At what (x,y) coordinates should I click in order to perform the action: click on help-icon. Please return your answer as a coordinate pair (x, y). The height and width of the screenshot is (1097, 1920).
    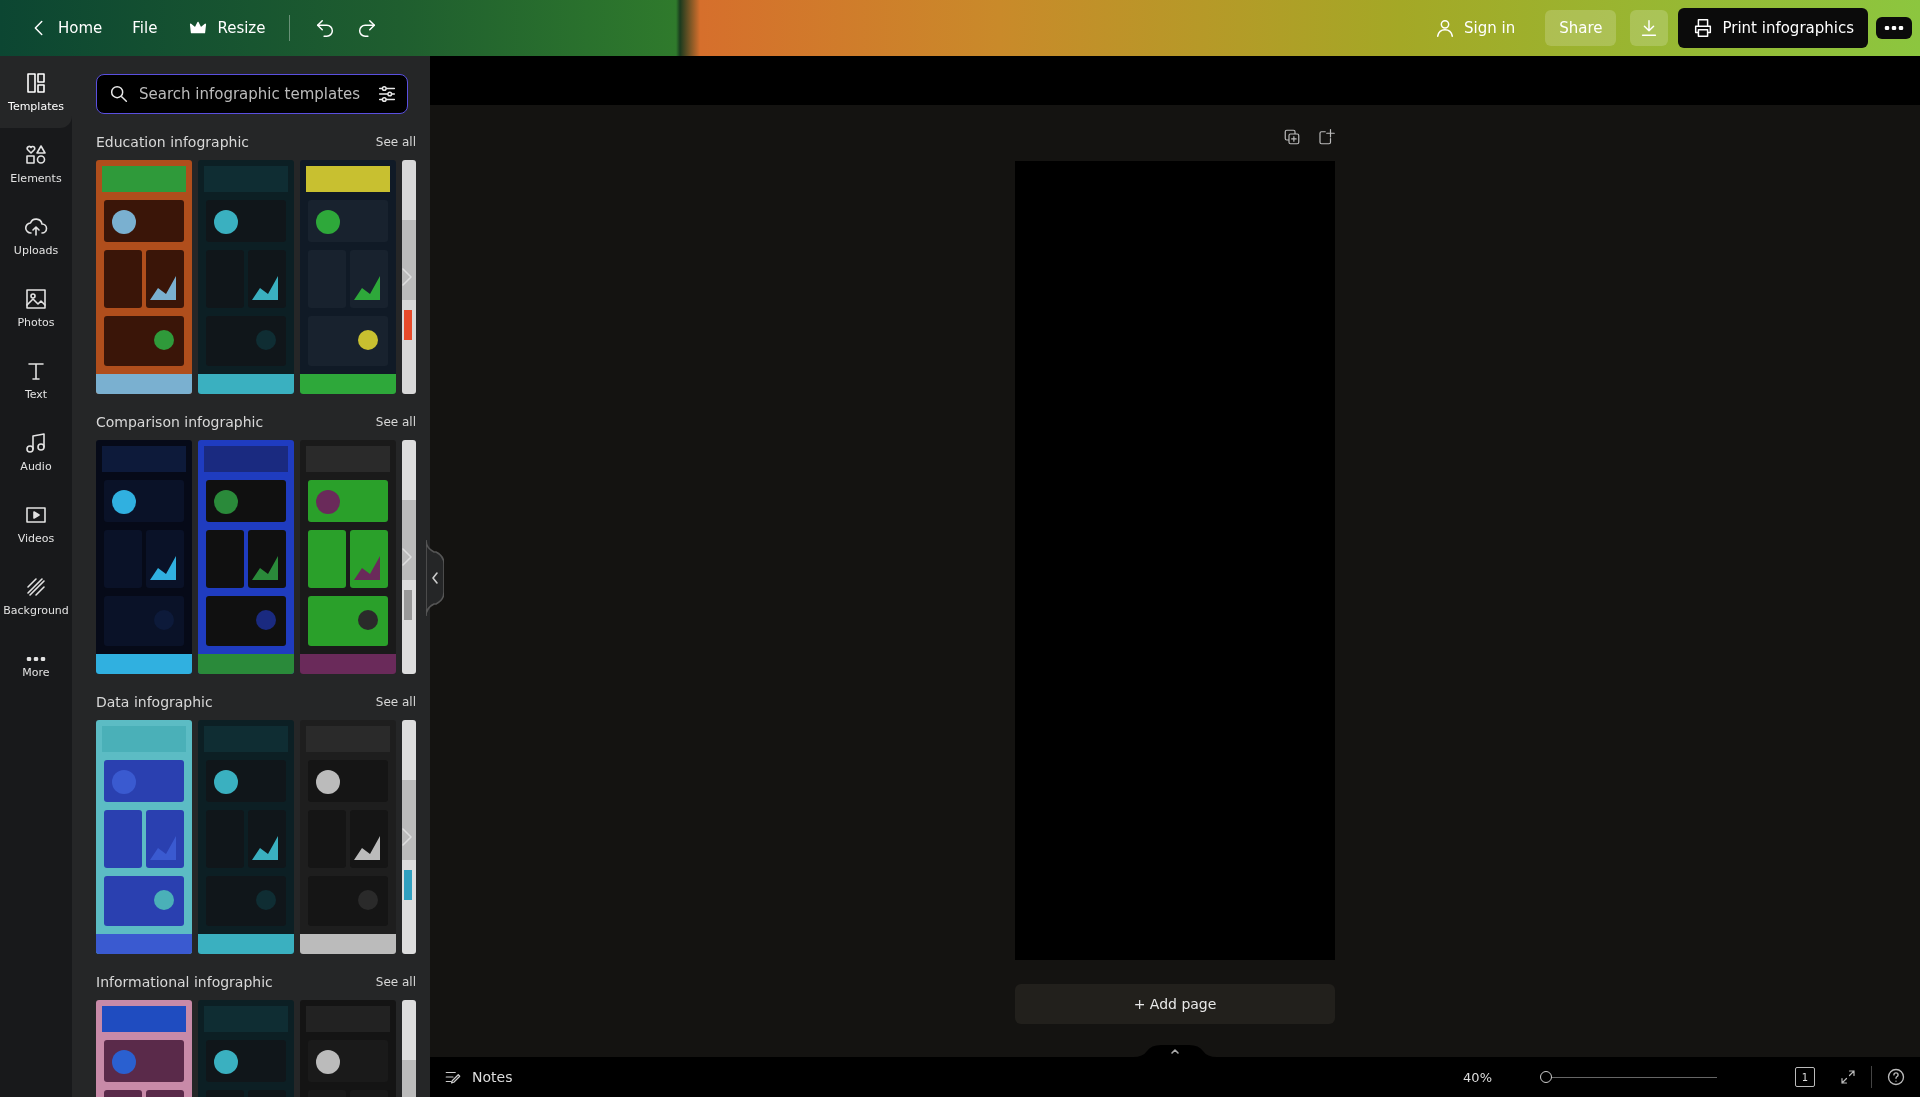
    Looking at the image, I should click on (1896, 1077).